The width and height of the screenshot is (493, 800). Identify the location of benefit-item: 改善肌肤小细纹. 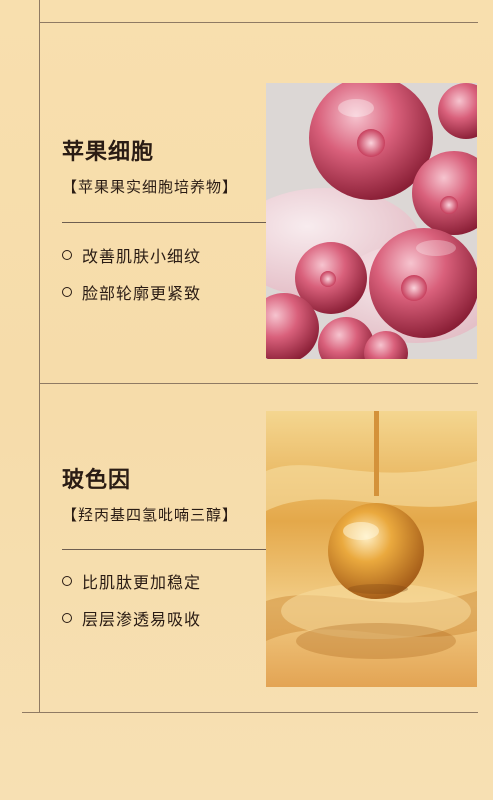
(131, 255).